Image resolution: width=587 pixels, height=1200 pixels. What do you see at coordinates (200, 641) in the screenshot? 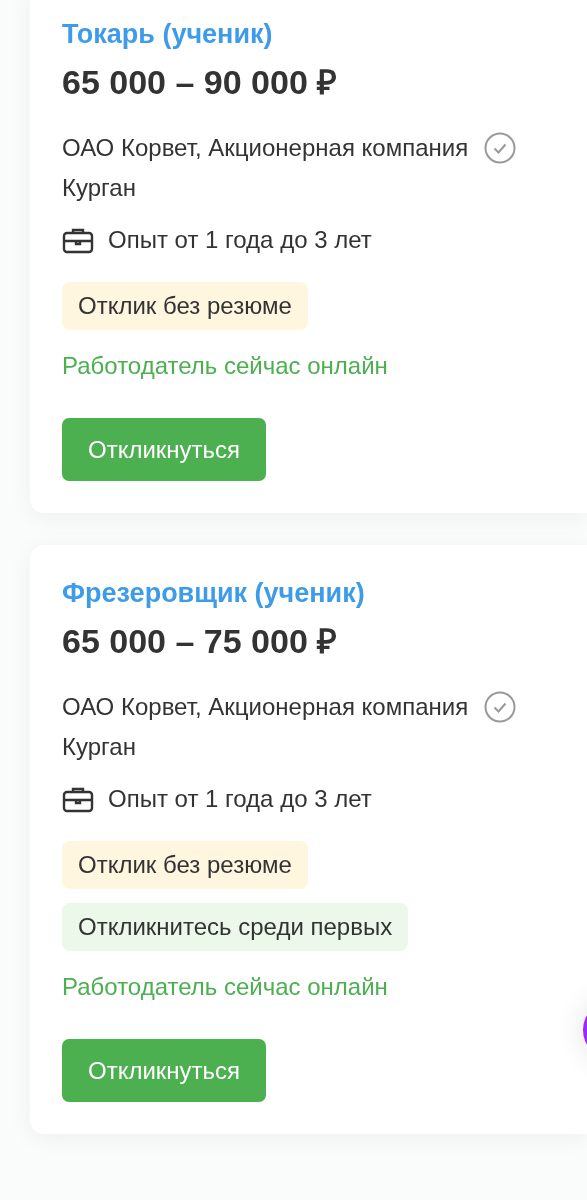
I see `salary-text: 65 000 – 75 000 ₽` at bounding box center [200, 641].